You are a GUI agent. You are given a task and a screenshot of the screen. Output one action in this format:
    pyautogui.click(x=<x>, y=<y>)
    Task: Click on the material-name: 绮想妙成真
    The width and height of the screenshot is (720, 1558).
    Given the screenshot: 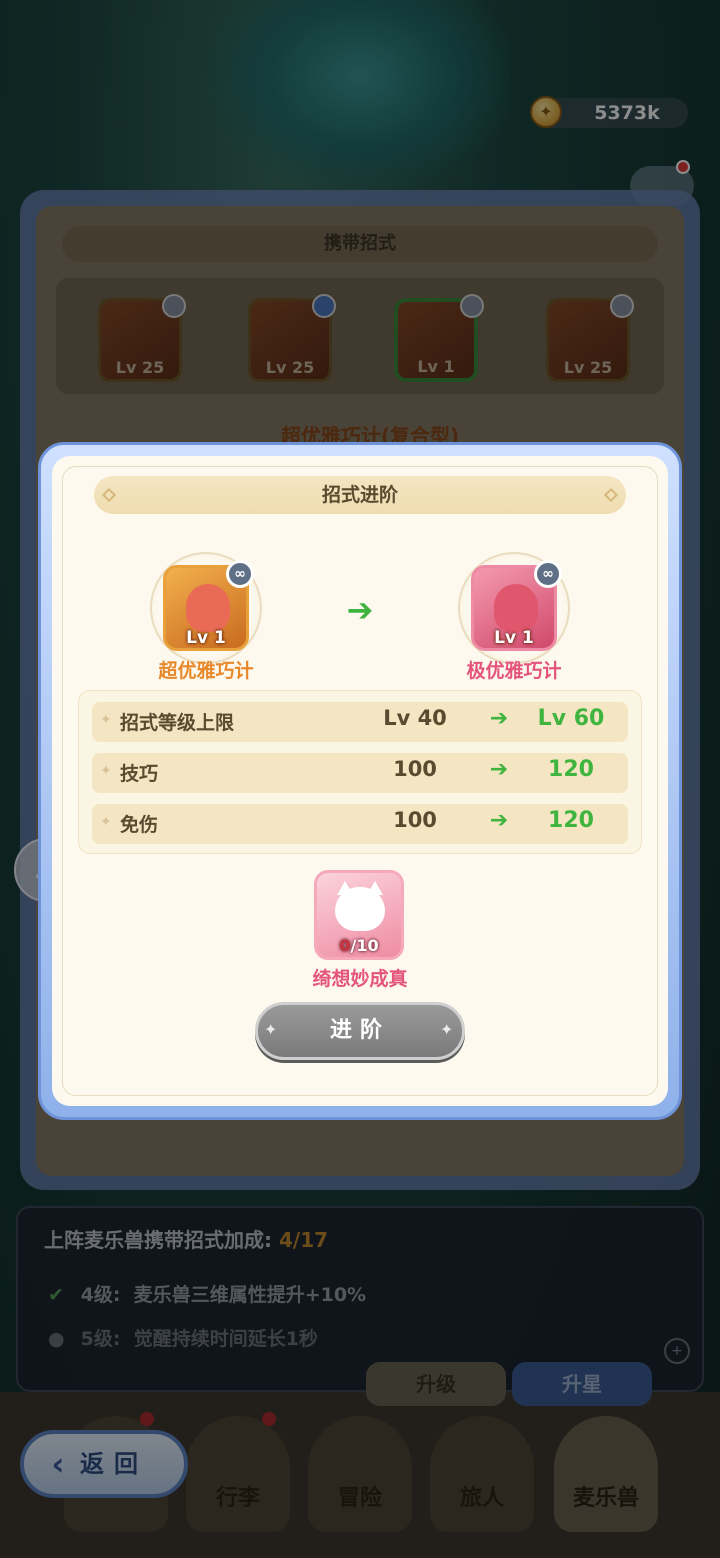 What is the action you would take?
    pyautogui.click(x=360, y=979)
    